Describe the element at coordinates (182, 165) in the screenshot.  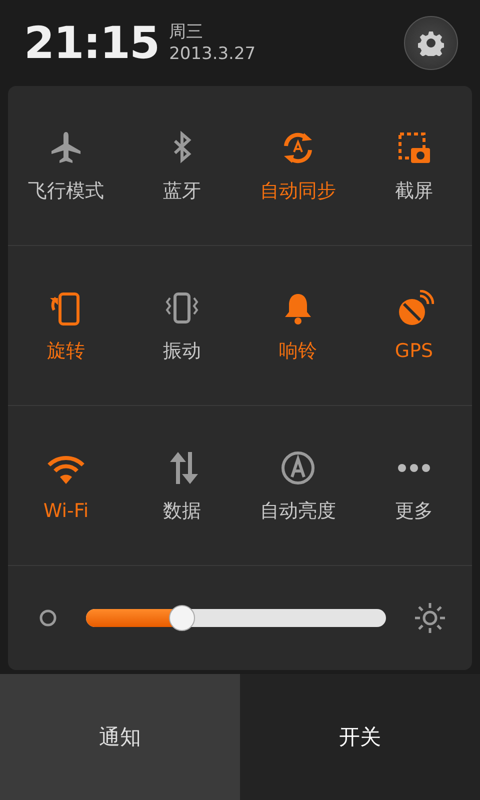
I see `toggle-button: 蓝牙` at that location.